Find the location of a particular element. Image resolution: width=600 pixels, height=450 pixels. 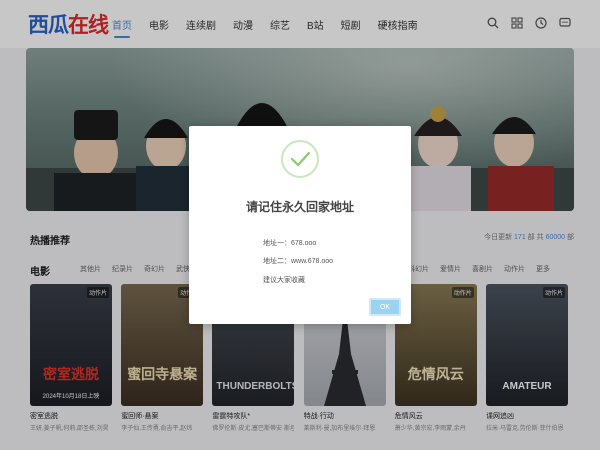

bookmark-suggestion: 建议大家收藏 is located at coordinates (284, 280).